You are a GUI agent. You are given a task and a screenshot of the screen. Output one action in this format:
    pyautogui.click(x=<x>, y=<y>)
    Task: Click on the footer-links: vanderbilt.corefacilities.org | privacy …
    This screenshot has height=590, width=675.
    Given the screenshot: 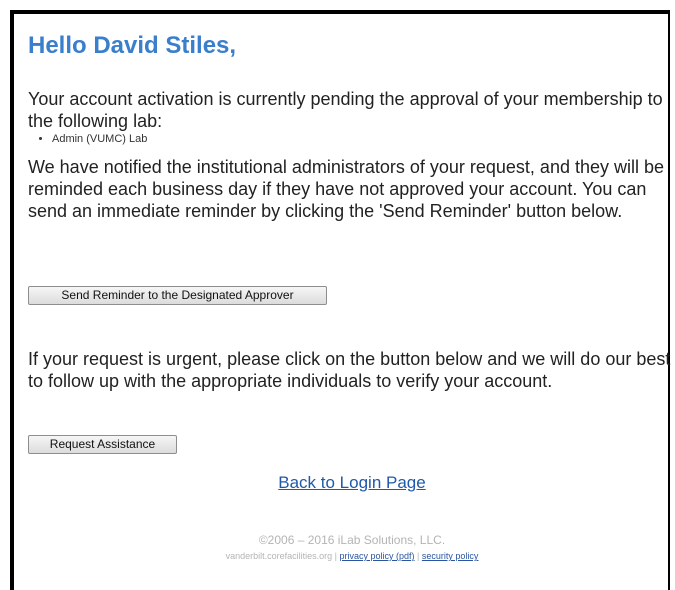 What is the action you would take?
    pyautogui.click(x=351, y=556)
    